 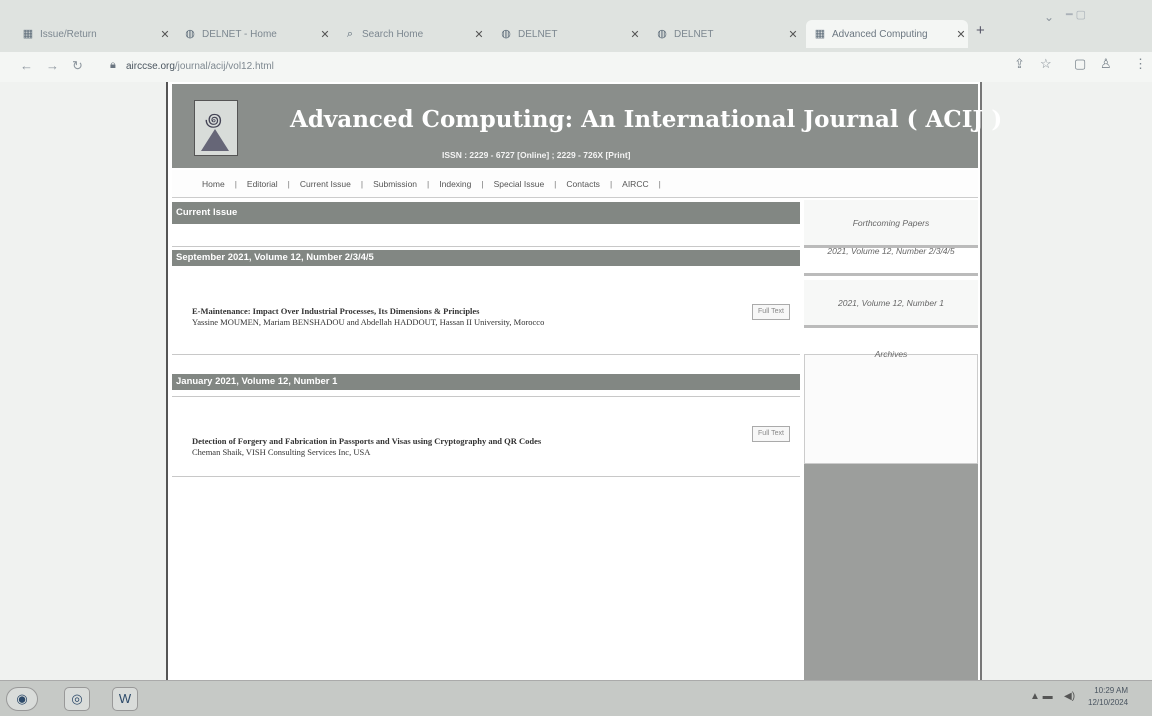 What do you see at coordinates (203, 184) in the screenshot?
I see `menu-home: Home` at bounding box center [203, 184].